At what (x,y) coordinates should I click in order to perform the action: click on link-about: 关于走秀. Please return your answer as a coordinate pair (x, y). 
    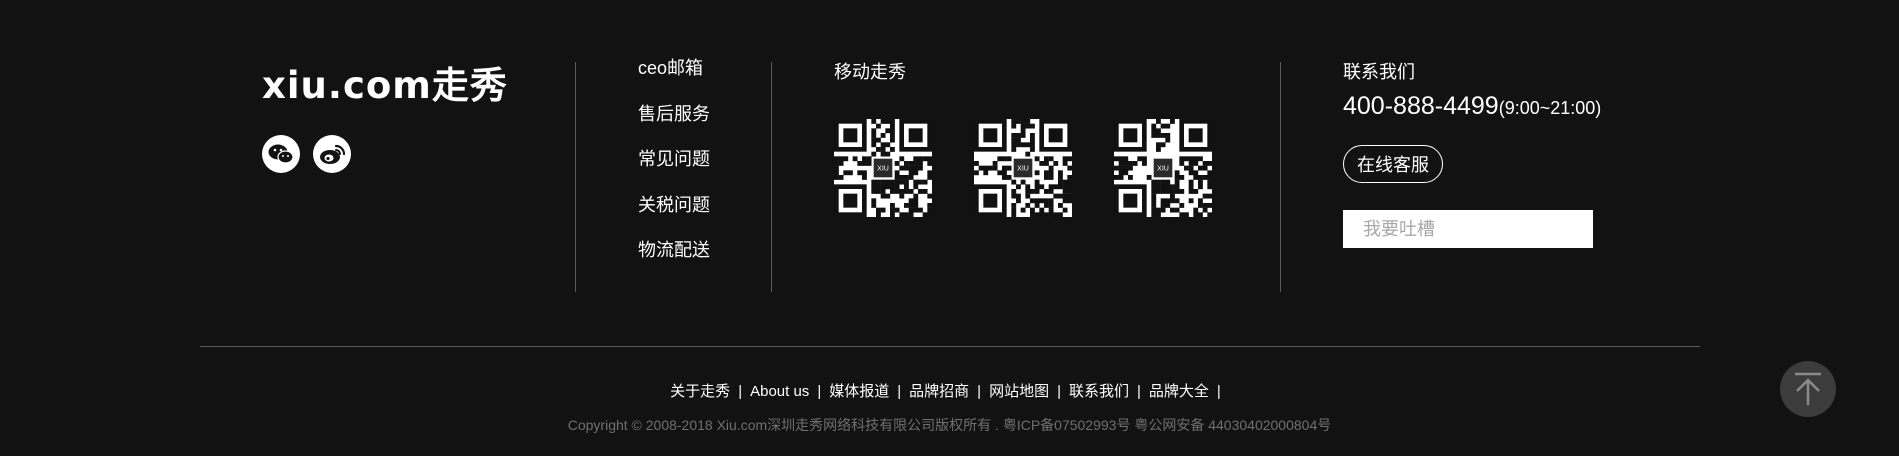
    Looking at the image, I should click on (700, 391).